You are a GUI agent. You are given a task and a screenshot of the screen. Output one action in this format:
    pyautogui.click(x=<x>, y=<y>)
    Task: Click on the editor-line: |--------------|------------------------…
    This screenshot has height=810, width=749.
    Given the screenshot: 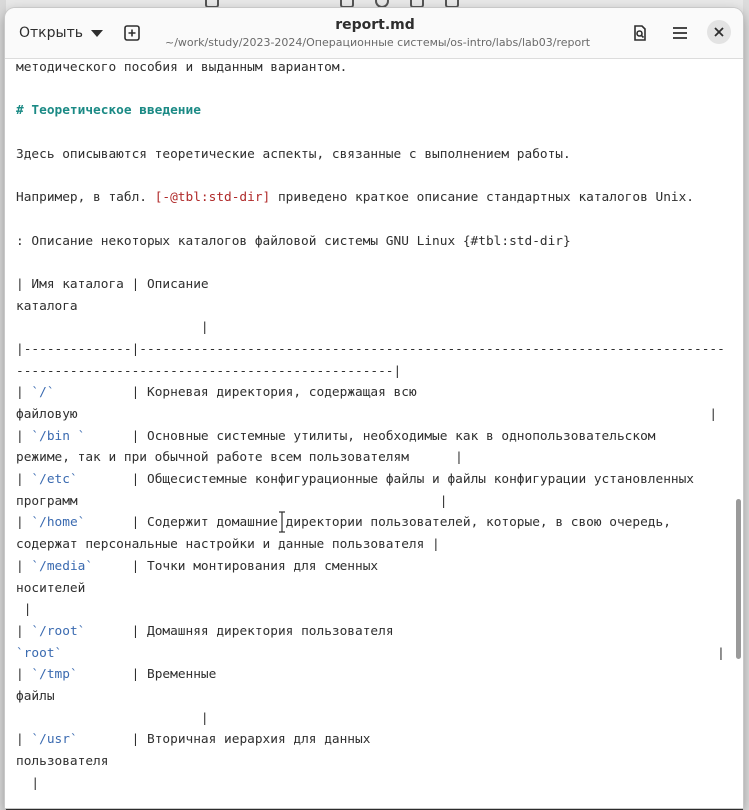 What is the action you would take?
    pyautogui.click(x=370, y=349)
    